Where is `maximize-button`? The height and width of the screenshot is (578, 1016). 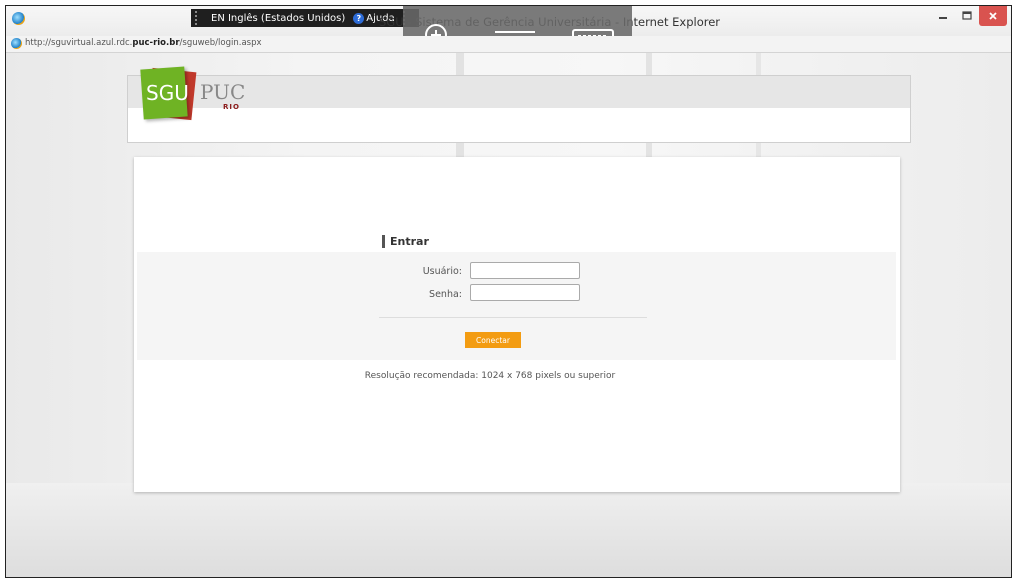 maximize-button is located at coordinates (967, 16).